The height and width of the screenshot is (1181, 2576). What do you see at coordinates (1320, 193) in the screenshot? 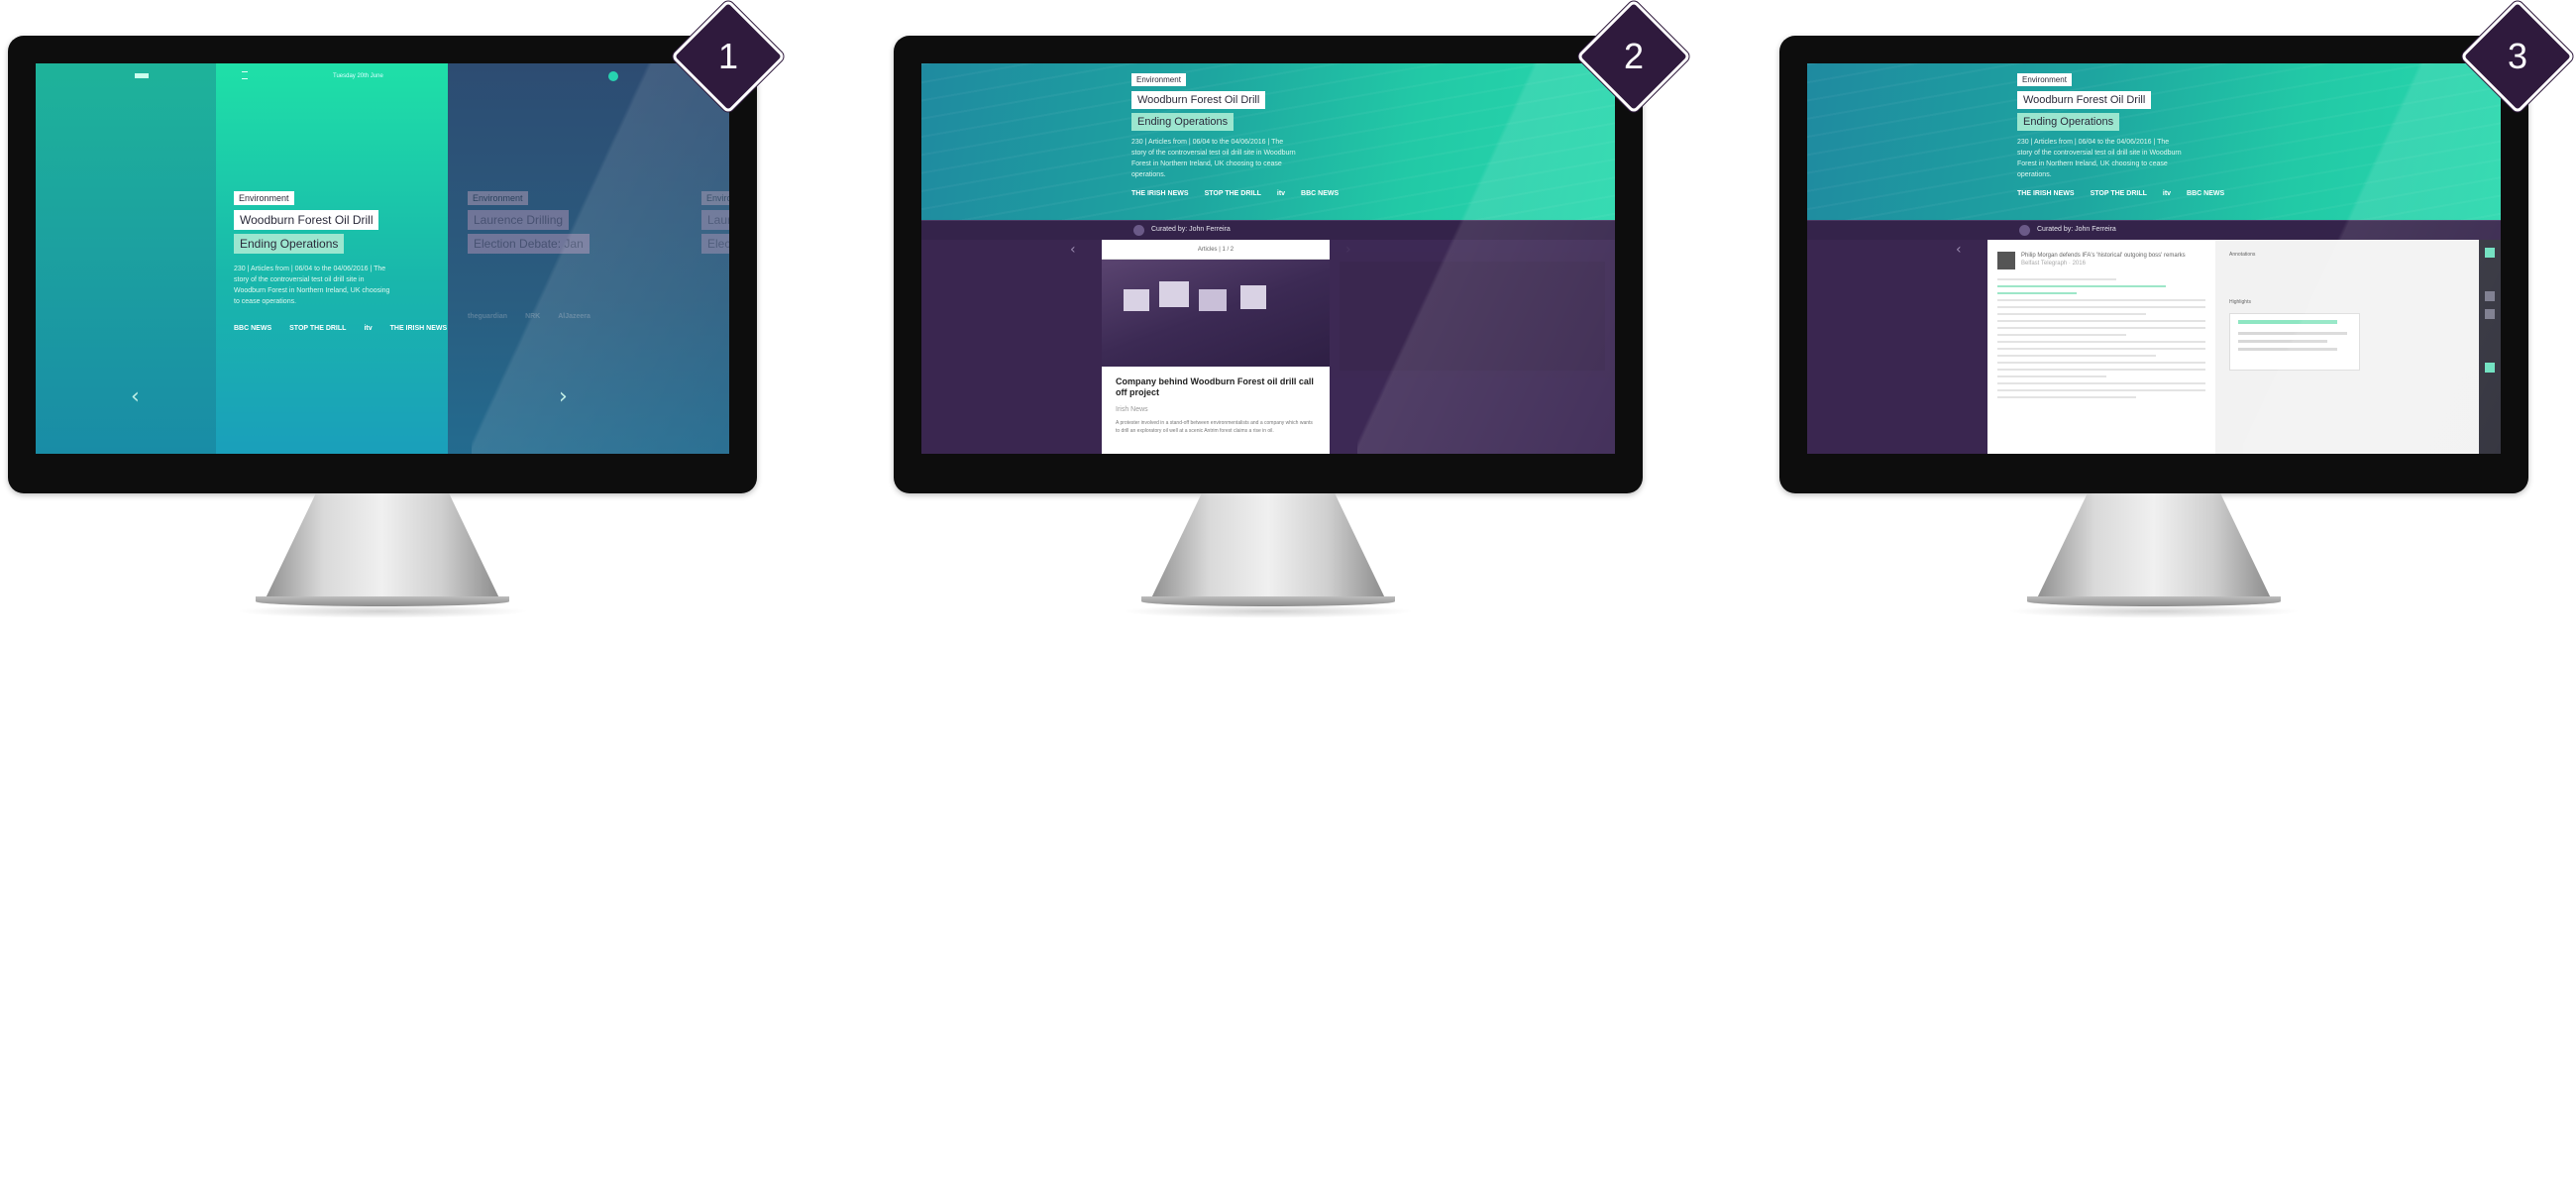
I see `source-logo: BBC NEWS` at bounding box center [1320, 193].